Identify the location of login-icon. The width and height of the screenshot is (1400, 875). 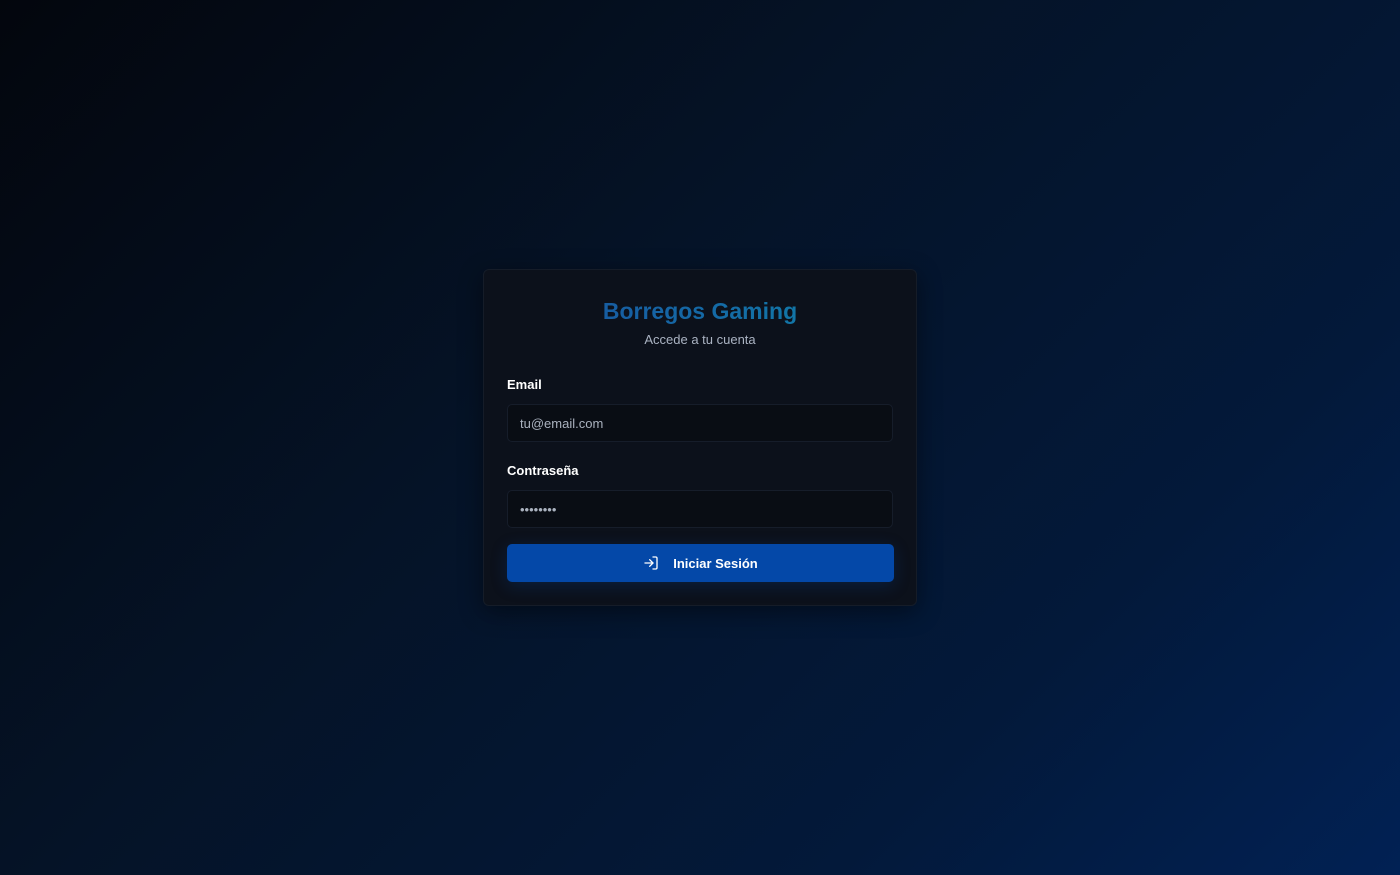
(651, 563).